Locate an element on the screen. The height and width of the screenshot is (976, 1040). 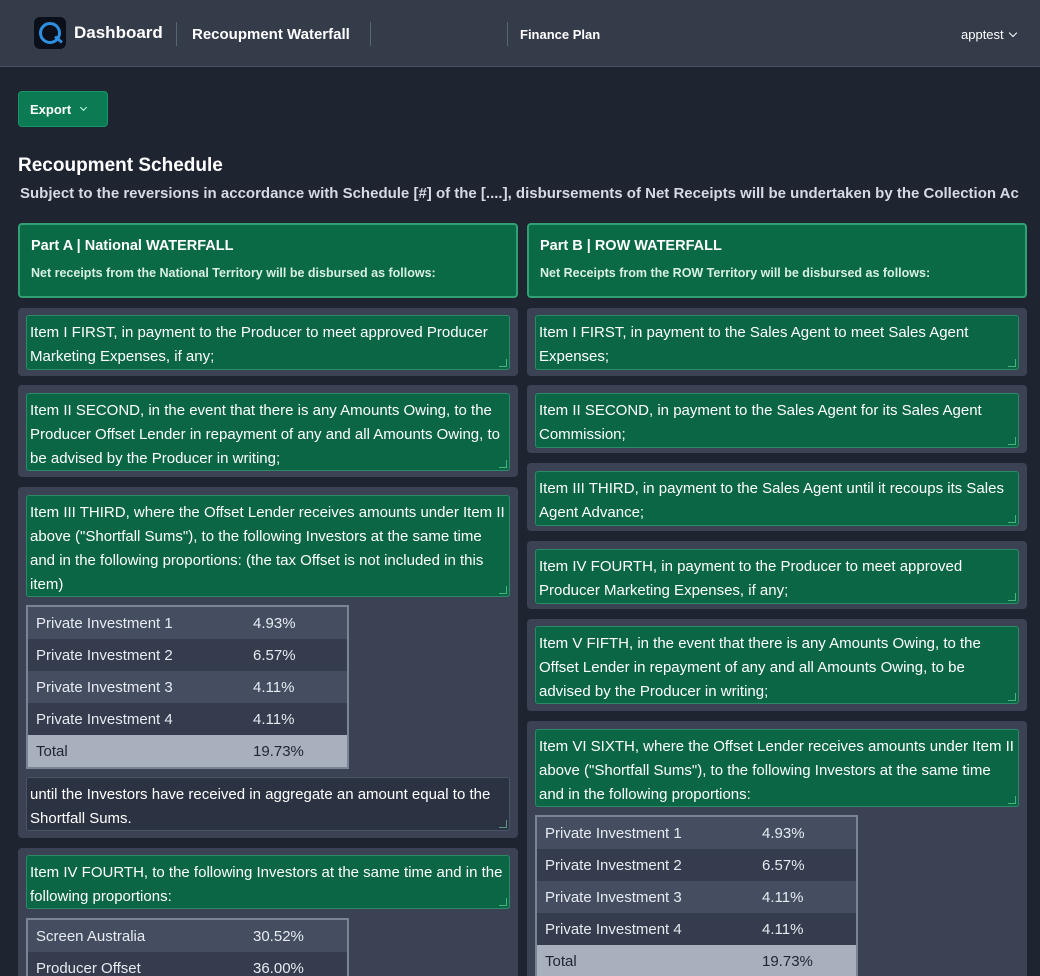
total-label: Total is located at coordinates (52, 751).